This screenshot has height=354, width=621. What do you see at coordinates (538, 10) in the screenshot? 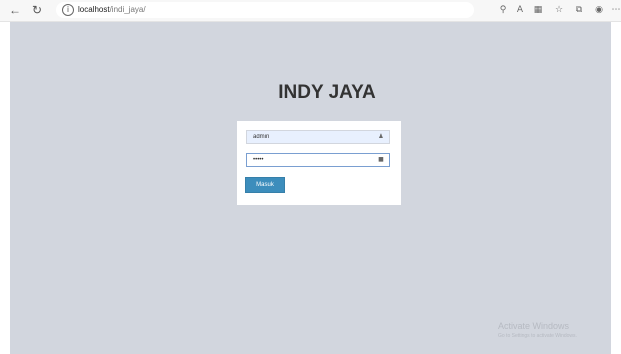
I see `extensions-icon: ▦` at bounding box center [538, 10].